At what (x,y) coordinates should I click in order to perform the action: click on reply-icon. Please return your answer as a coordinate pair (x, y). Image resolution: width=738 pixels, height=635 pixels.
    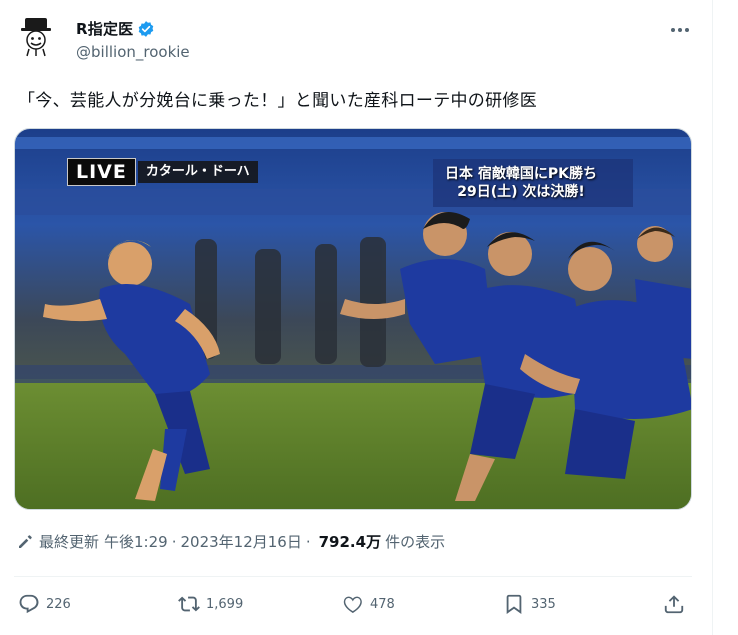
    Looking at the image, I should click on (29, 604).